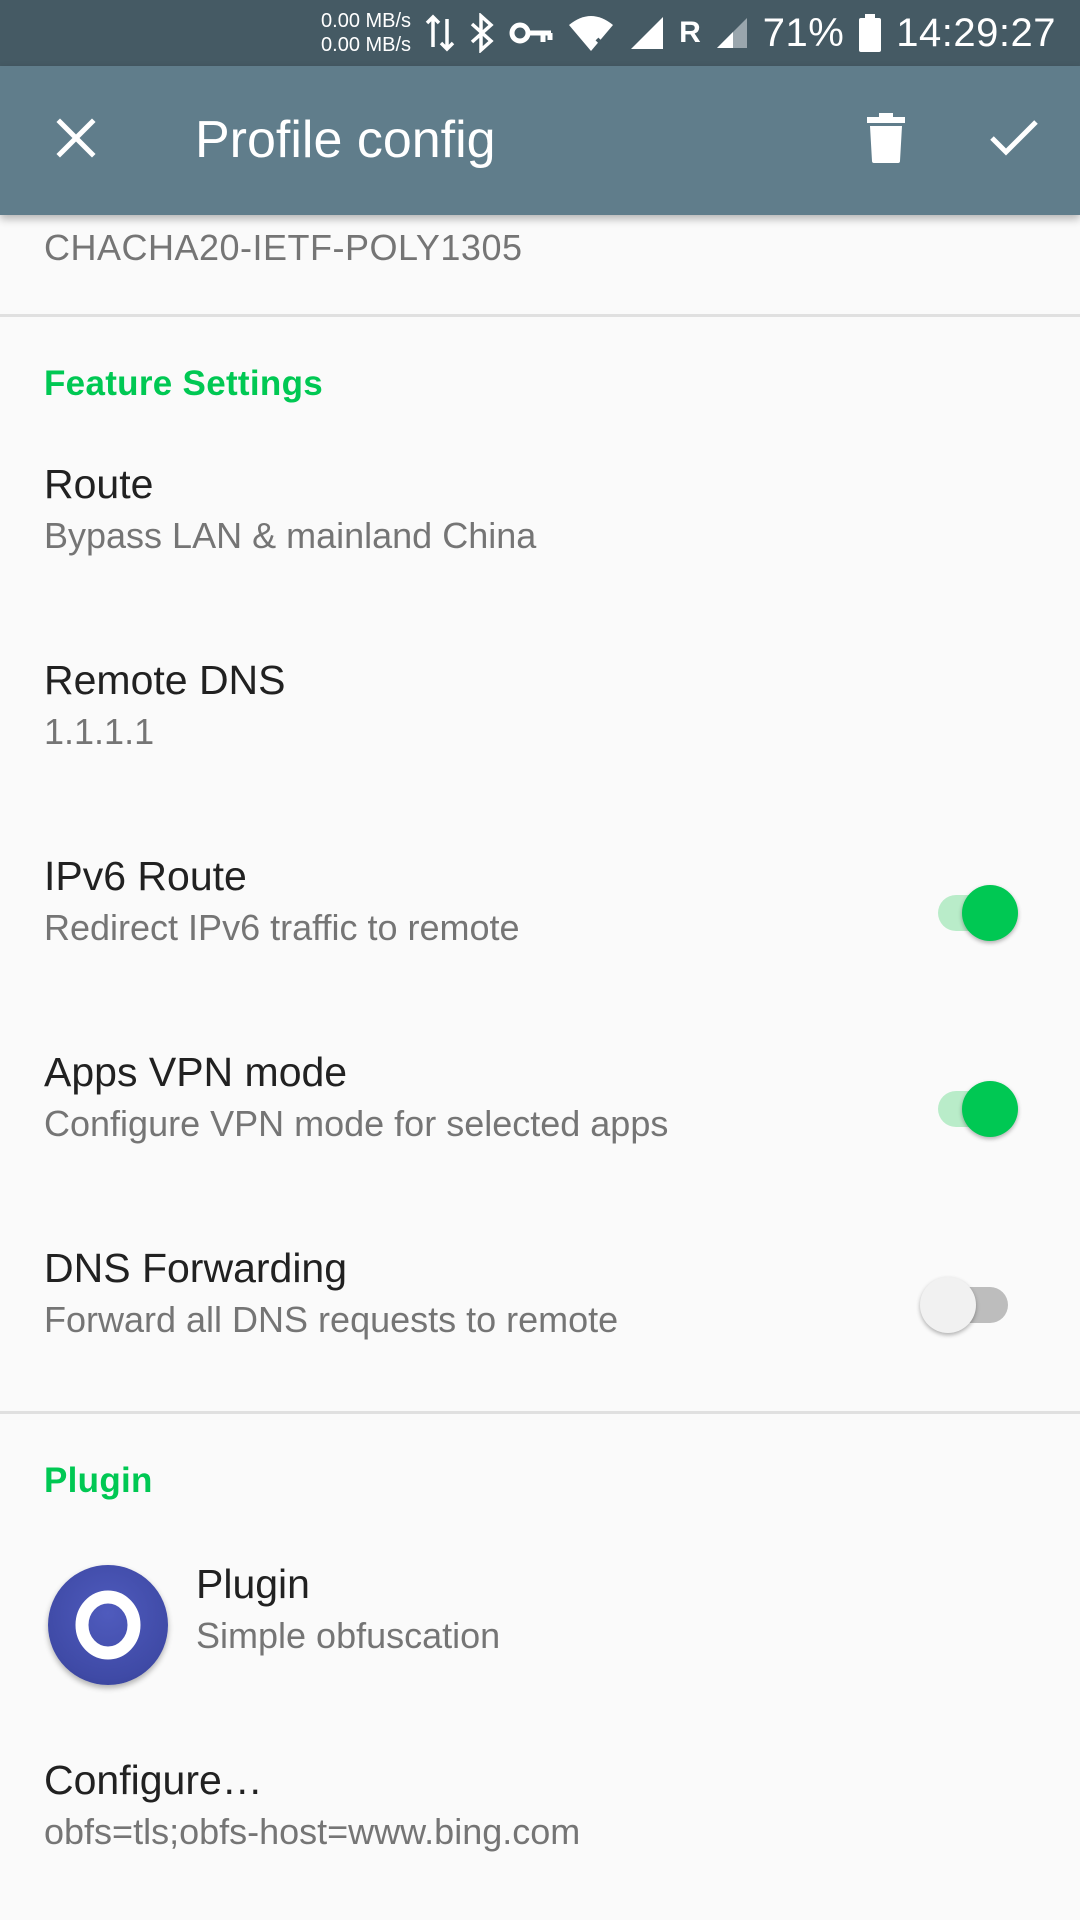 The width and height of the screenshot is (1080, 1920). I want to click on wifi-icon, so click(591, 33).